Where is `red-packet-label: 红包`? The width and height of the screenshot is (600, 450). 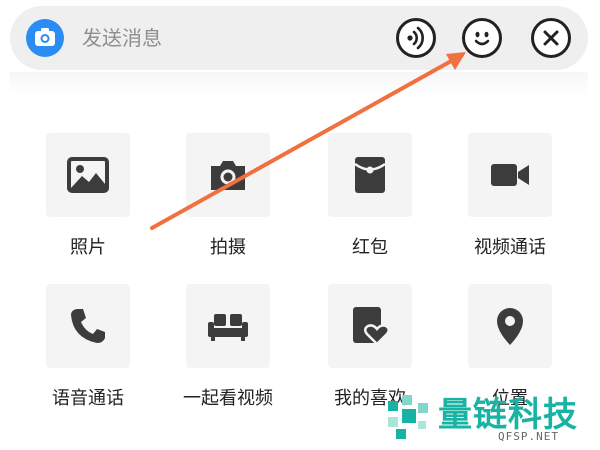 red-packet-label: 红包 is located at coordinates (370, 247).